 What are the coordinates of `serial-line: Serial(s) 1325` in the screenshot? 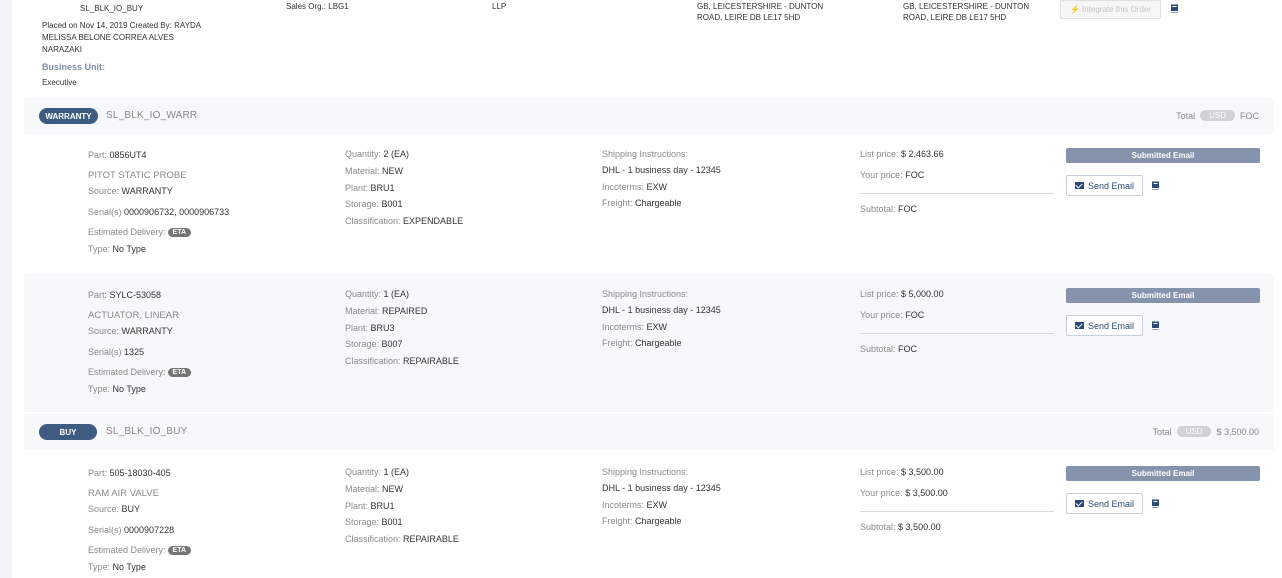 It's located at (116, 352).